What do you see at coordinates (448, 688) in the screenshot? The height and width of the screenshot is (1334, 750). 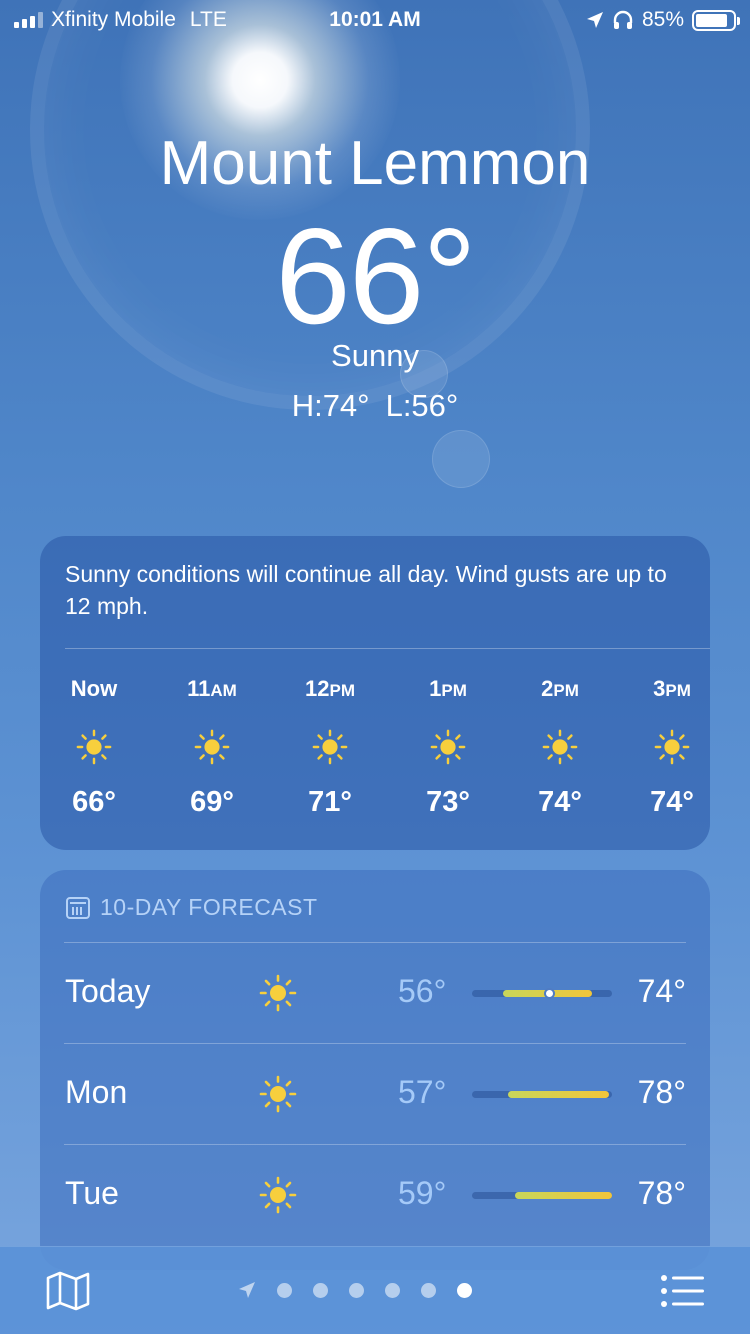 I see `hour-time: 1PM` at bounding box center [448, 688].